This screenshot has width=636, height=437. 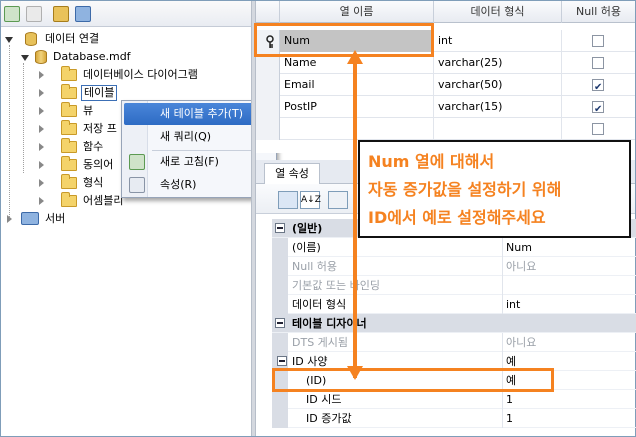 What do you see at coordinates (126, 14) in the screenshot?
I see `explorer-toolbar` at bounding box center [126, 14].